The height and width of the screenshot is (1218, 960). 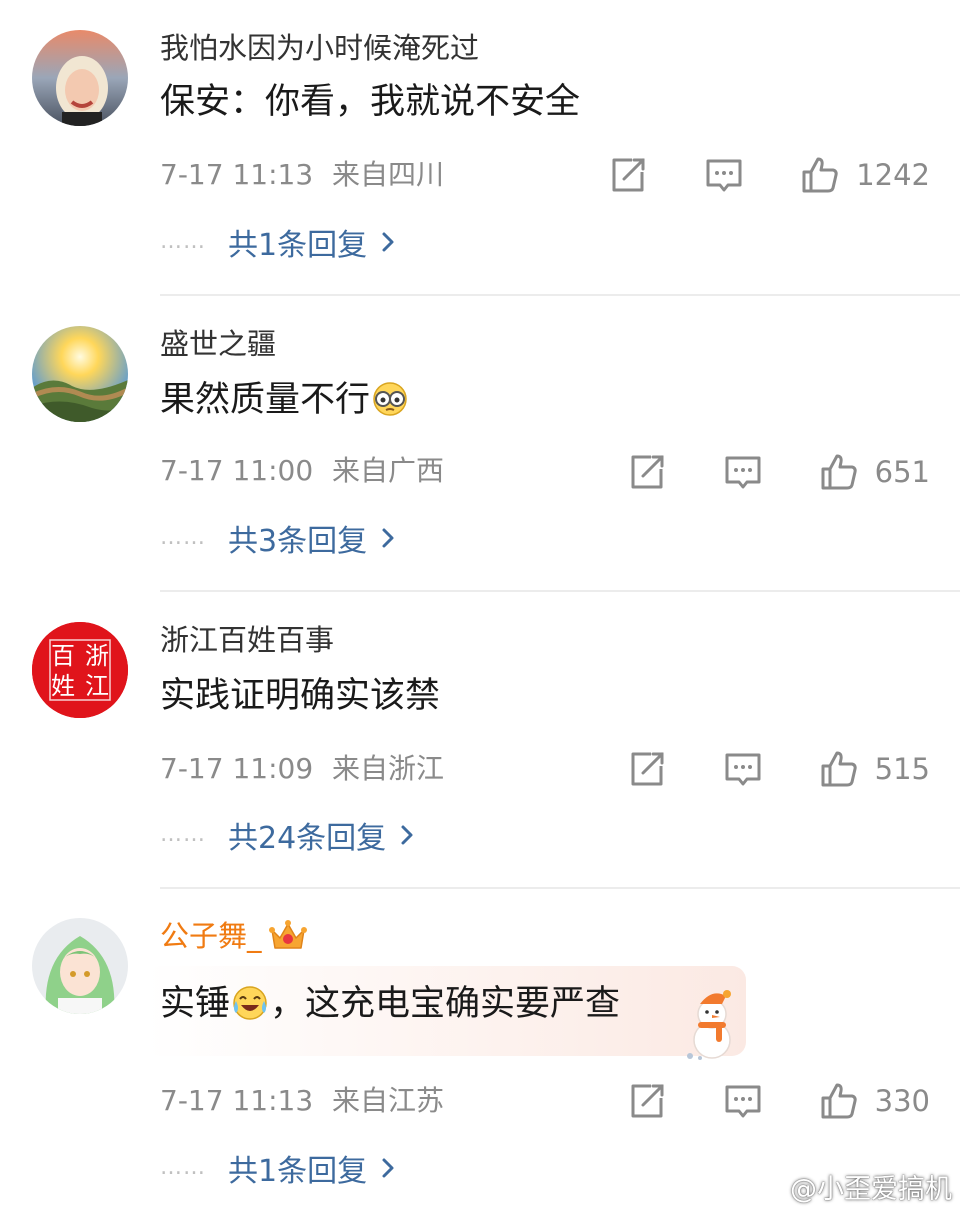 I want to click on avatar-char: 江, so click(x=97, y=686).